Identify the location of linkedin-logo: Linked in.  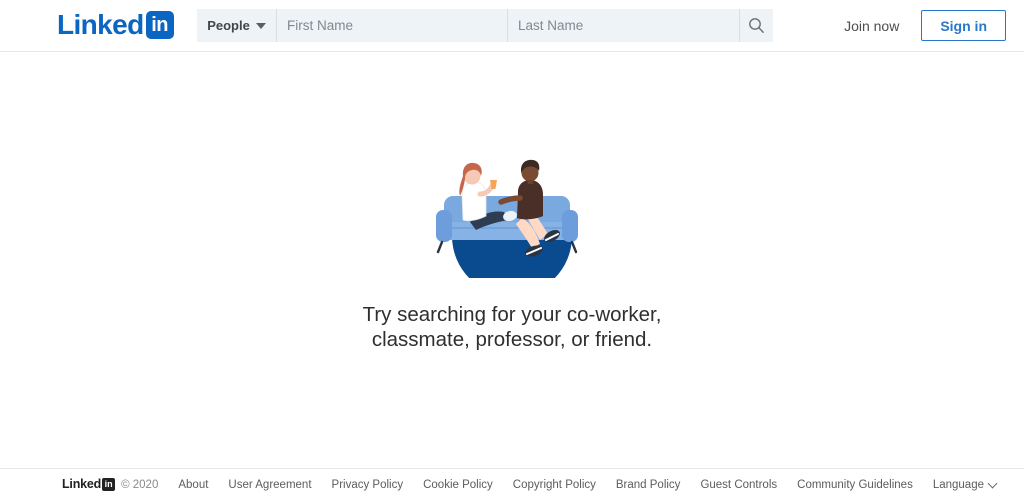
(115, 25).